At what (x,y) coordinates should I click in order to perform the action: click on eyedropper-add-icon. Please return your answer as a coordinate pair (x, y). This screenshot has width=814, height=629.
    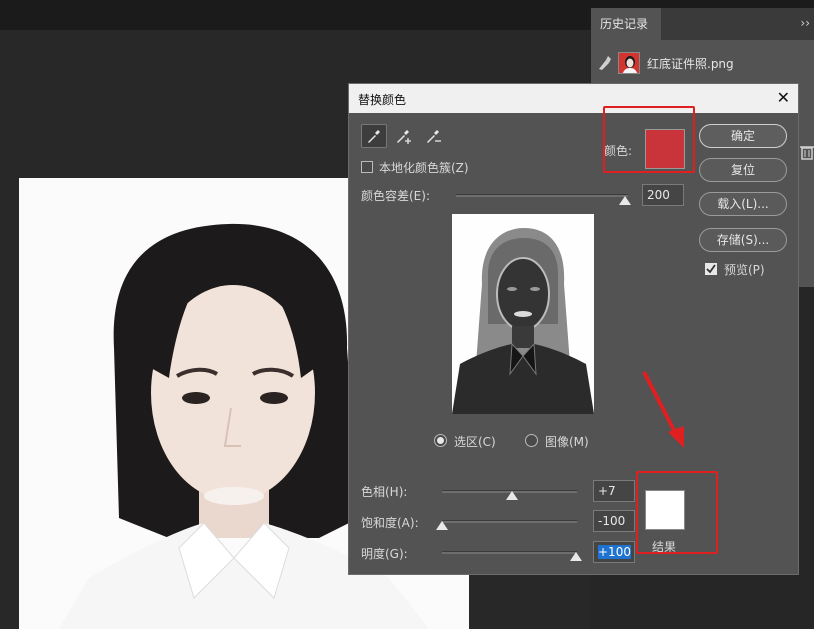
    Looking at the image, I should click on (404, 137).